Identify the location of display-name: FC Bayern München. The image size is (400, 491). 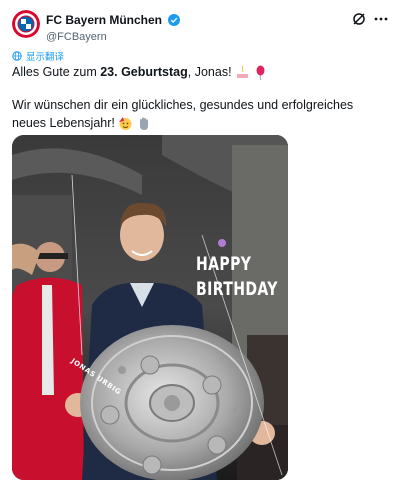
(104, 20).